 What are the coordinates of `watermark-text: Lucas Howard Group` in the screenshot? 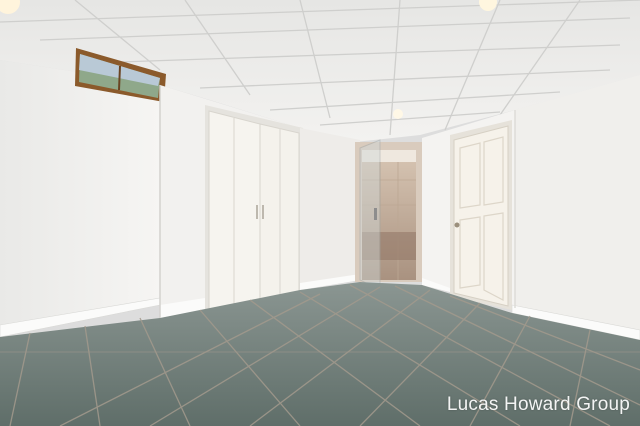 It's located at (538, 404).